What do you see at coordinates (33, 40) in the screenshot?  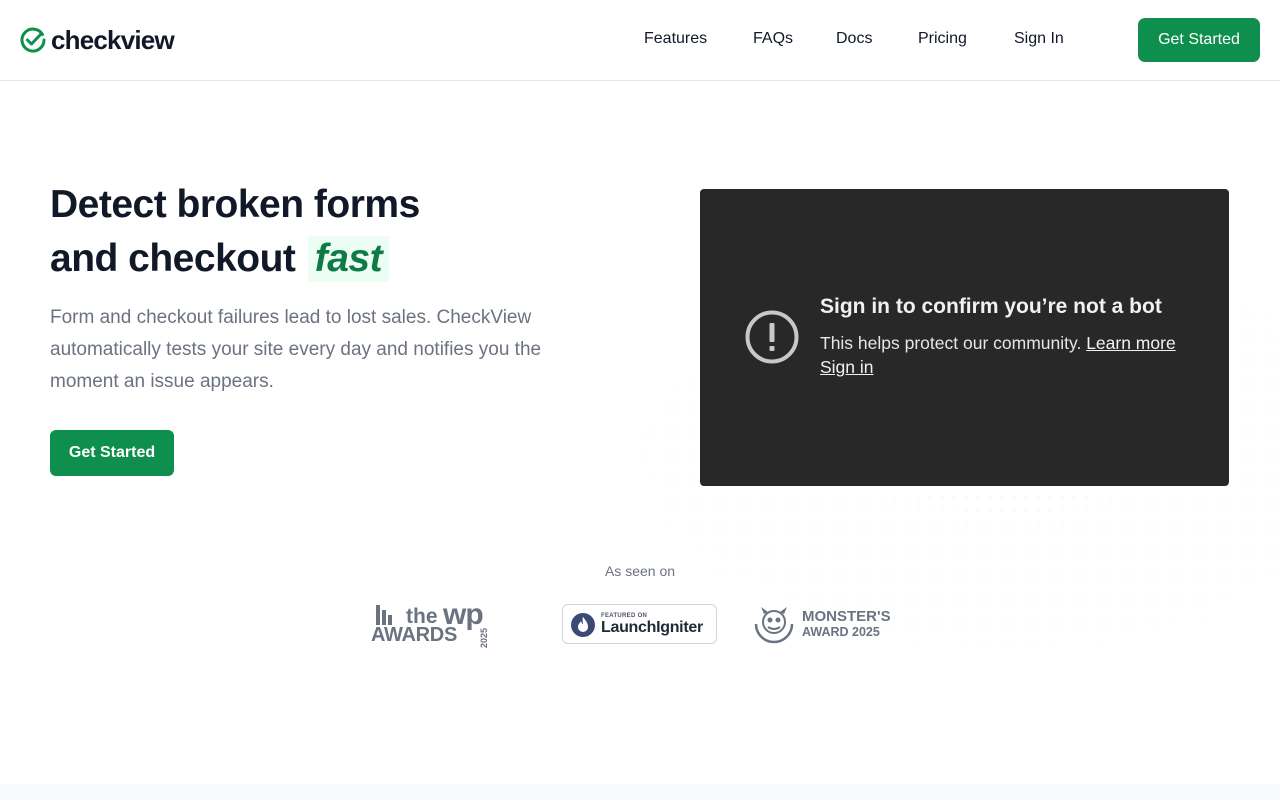 I see `check-circle-icon` at bounding box center [33, 40].